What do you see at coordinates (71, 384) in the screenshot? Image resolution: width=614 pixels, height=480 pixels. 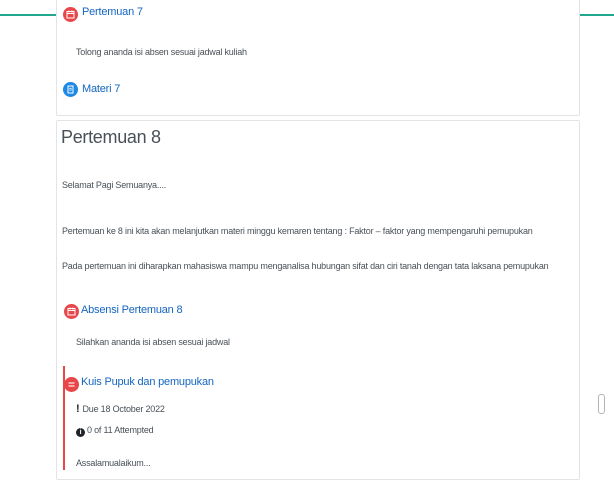 I see `quiz-icon` at bounding box center [71, 384].